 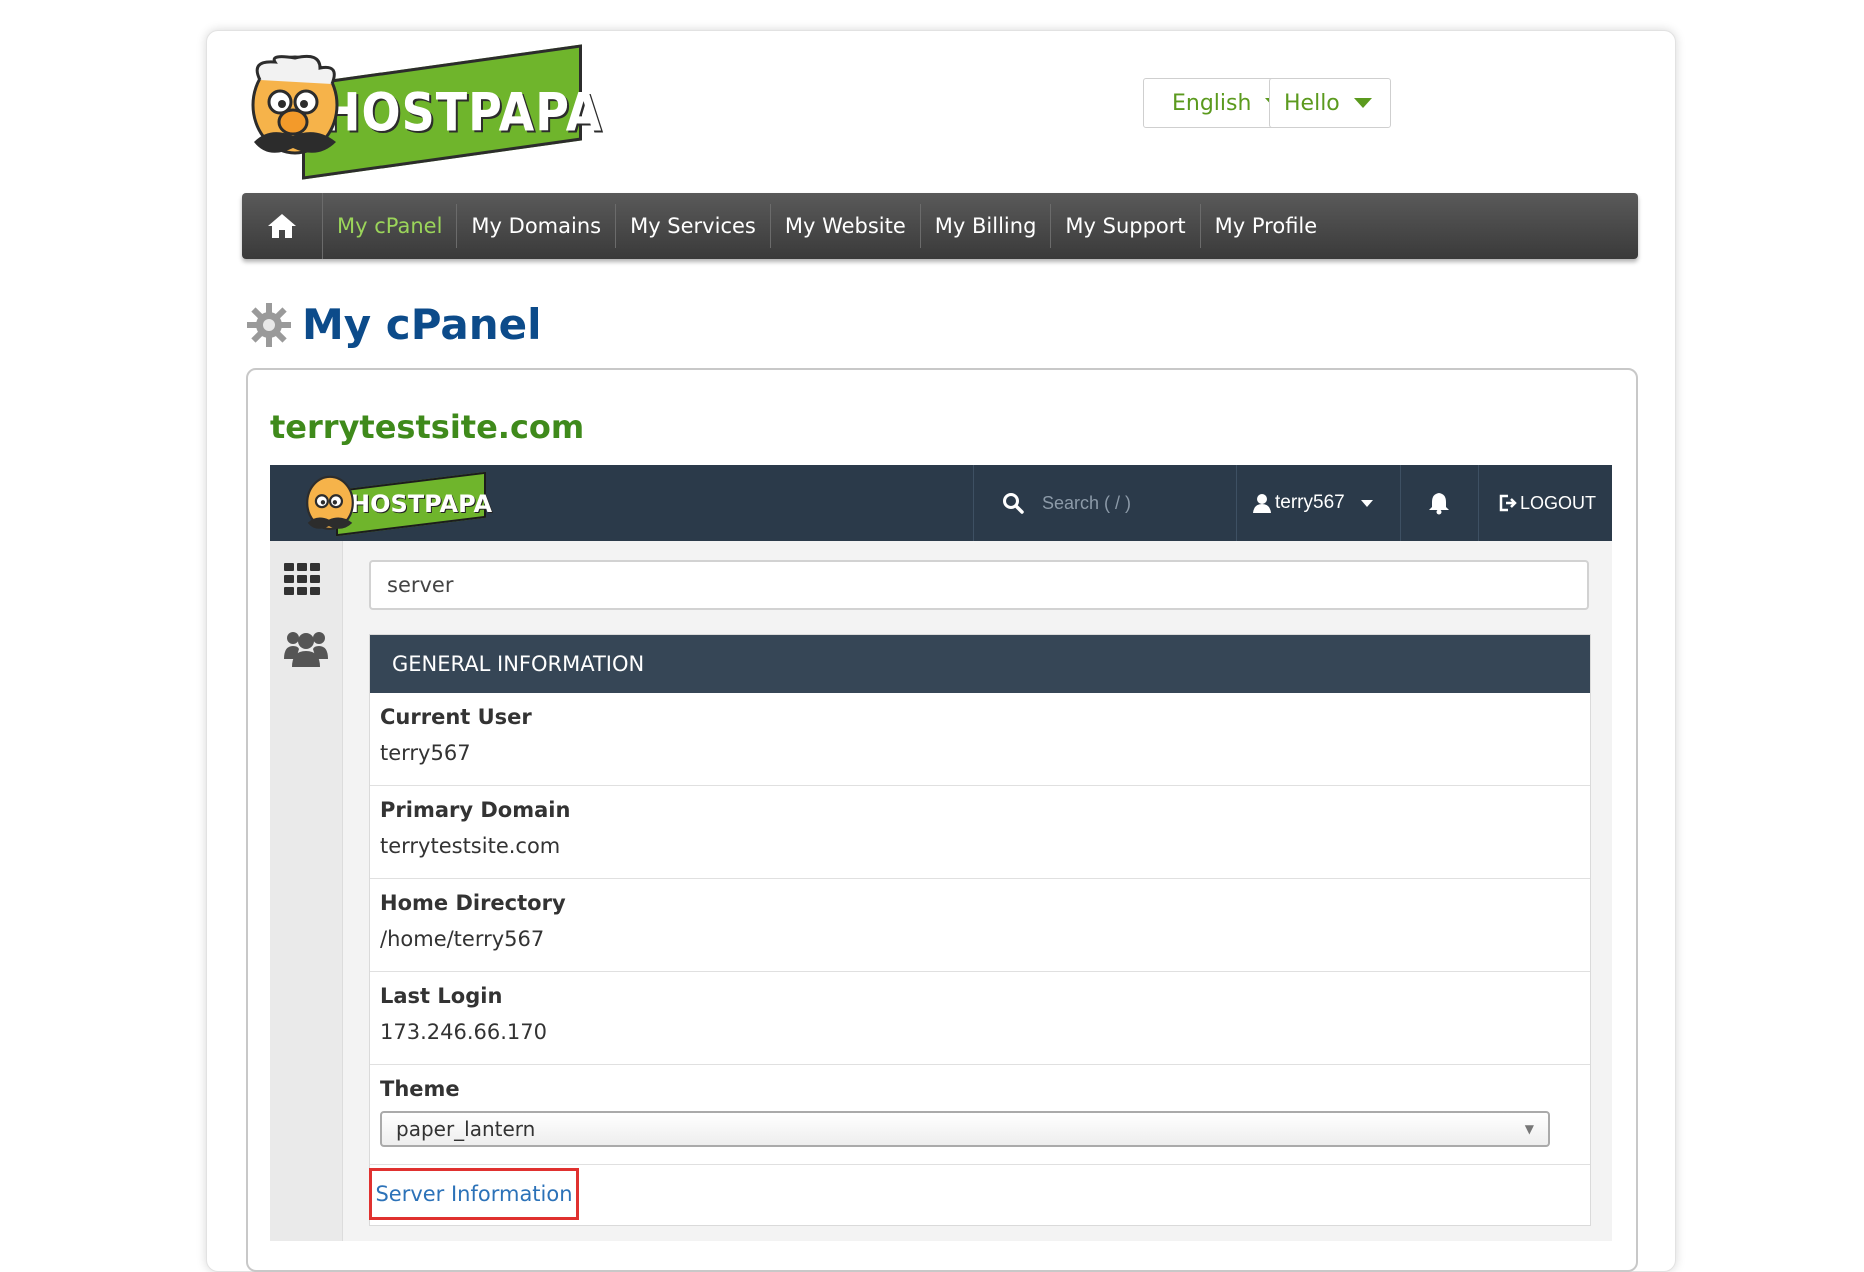 What do you see at coordinates (537, 226) in the screenshot?
I see `nav-my-domains: My Domains` at bounding box center [537, 226].